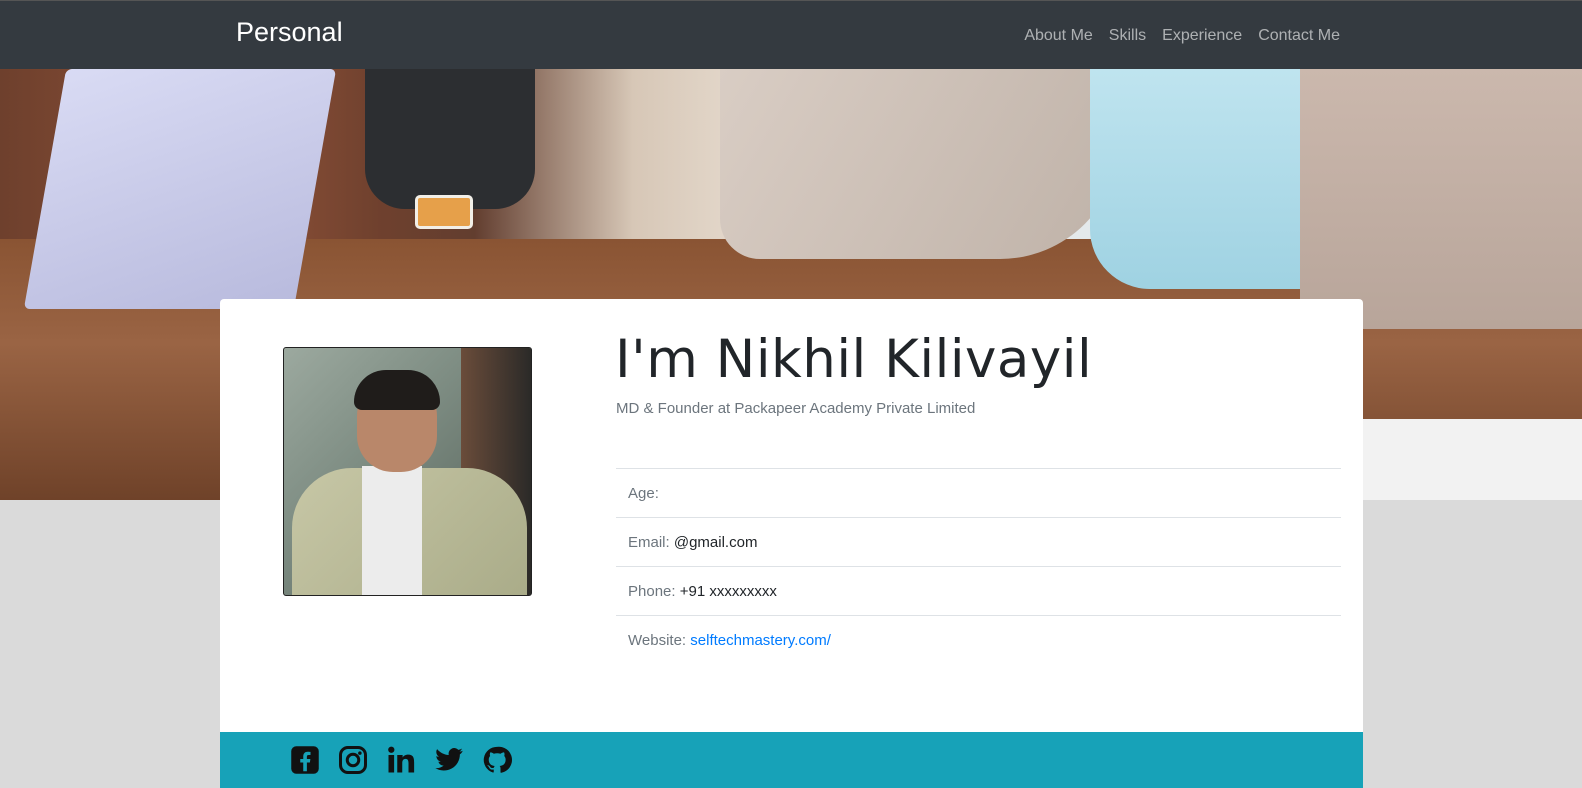 The width and height of the screenshot is (1582, 788). I want to click on hero-paper, so click(1461, 459).